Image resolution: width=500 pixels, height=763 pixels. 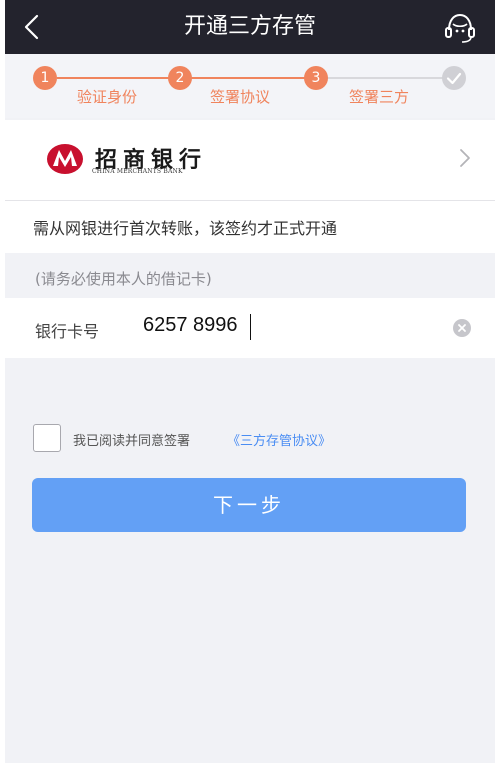 What do you see at coordinates (180, 78) in the screenshot?
I see `step-2-number: 2` at bounding box center [180, 78].